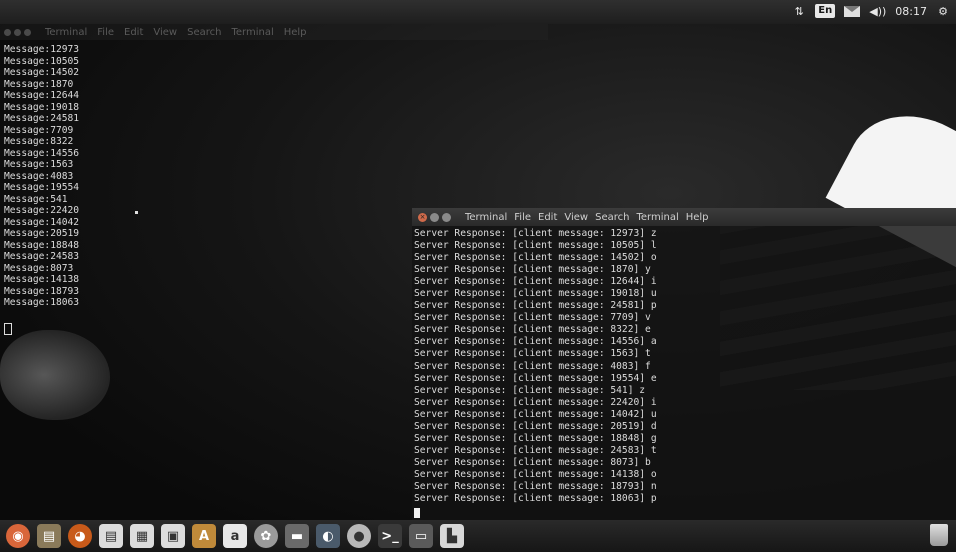  What do you see at coordinates (852, 11) in the screenshot?
I see `mail-icon` at bounding box center [852, 11].